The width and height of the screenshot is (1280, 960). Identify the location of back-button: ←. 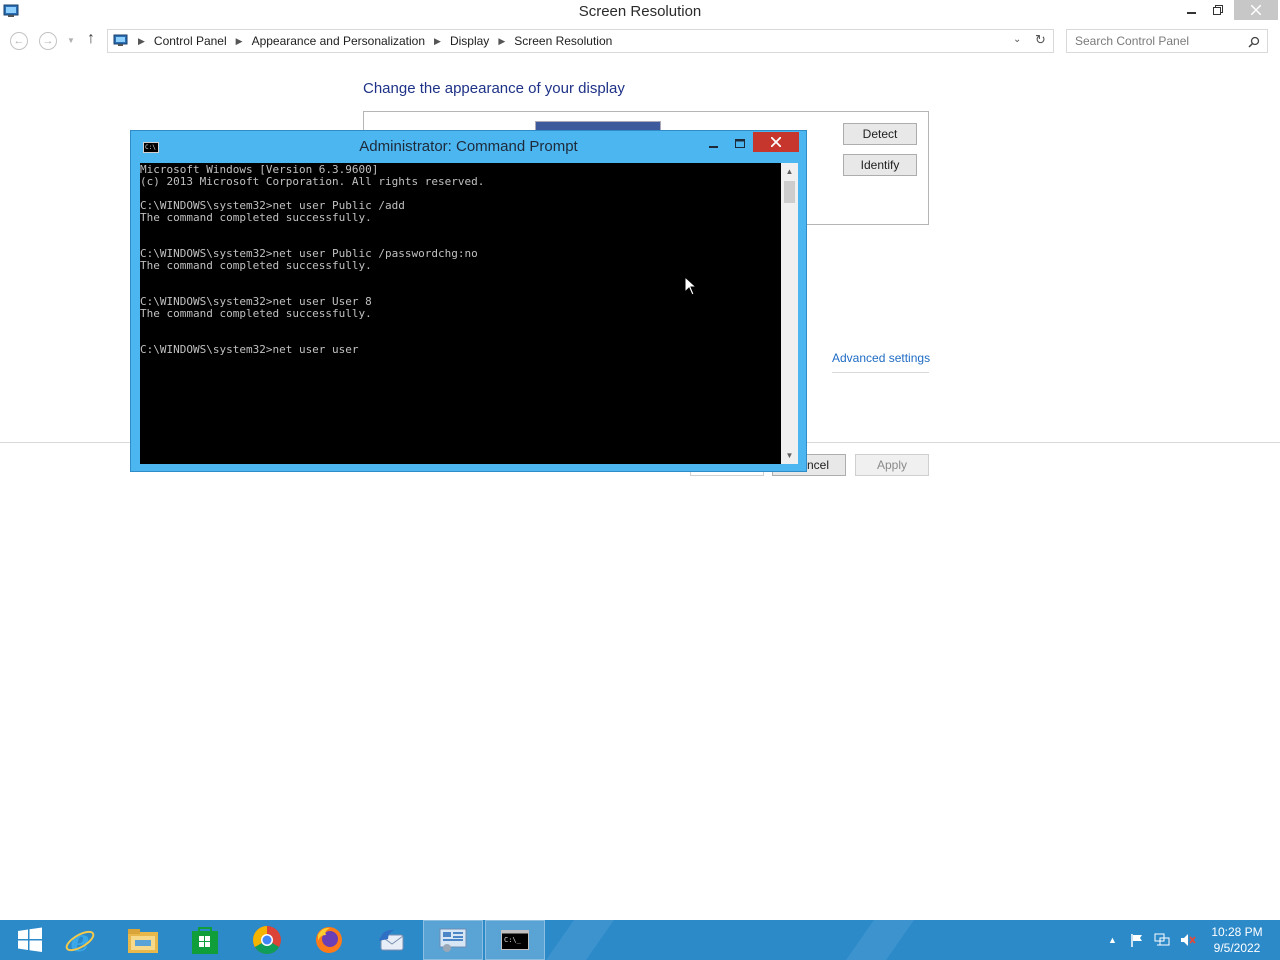
(19, 41).